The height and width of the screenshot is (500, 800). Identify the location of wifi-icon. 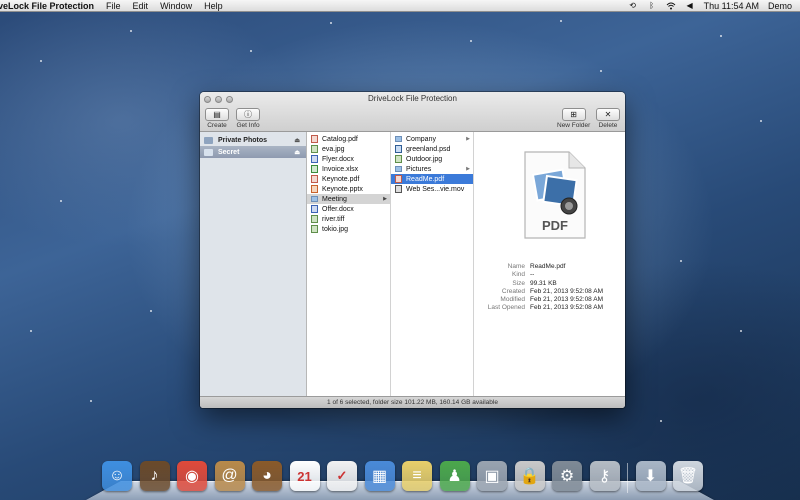
(671, 5).